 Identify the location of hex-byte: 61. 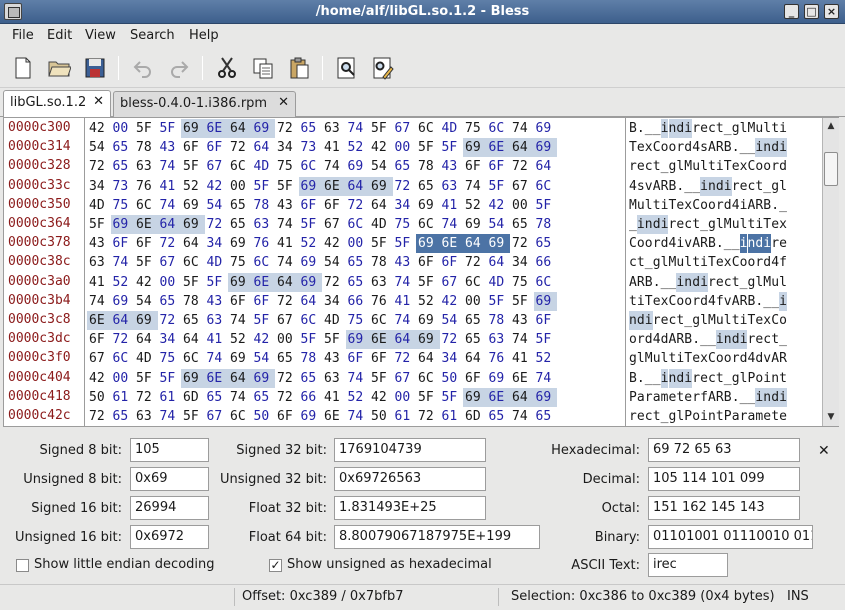
(452, 416).